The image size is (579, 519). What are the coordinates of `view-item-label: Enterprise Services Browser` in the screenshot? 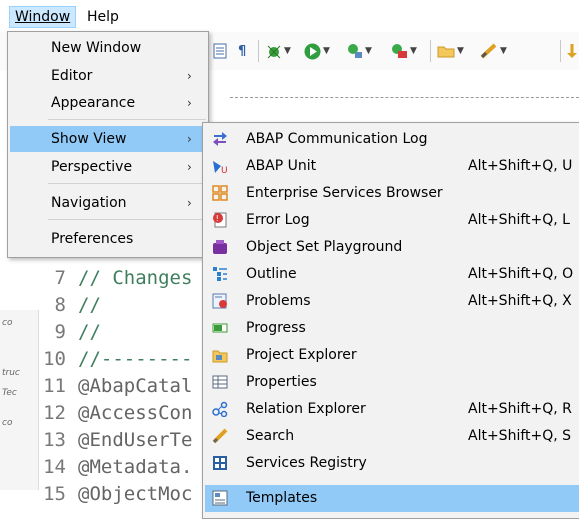 It's located at (344, 193).